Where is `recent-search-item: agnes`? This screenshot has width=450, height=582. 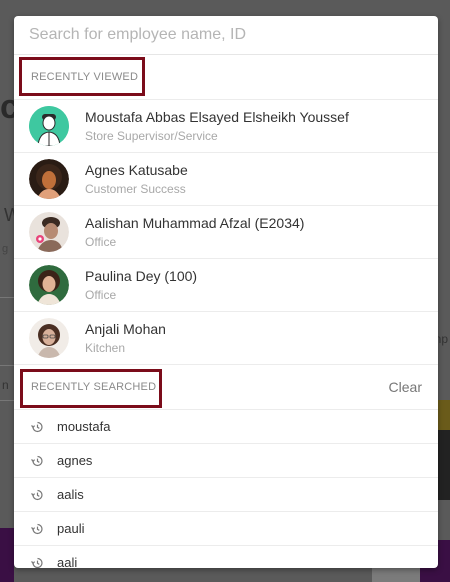 recent-search-item: agnes is located at coordinates (226, 460).